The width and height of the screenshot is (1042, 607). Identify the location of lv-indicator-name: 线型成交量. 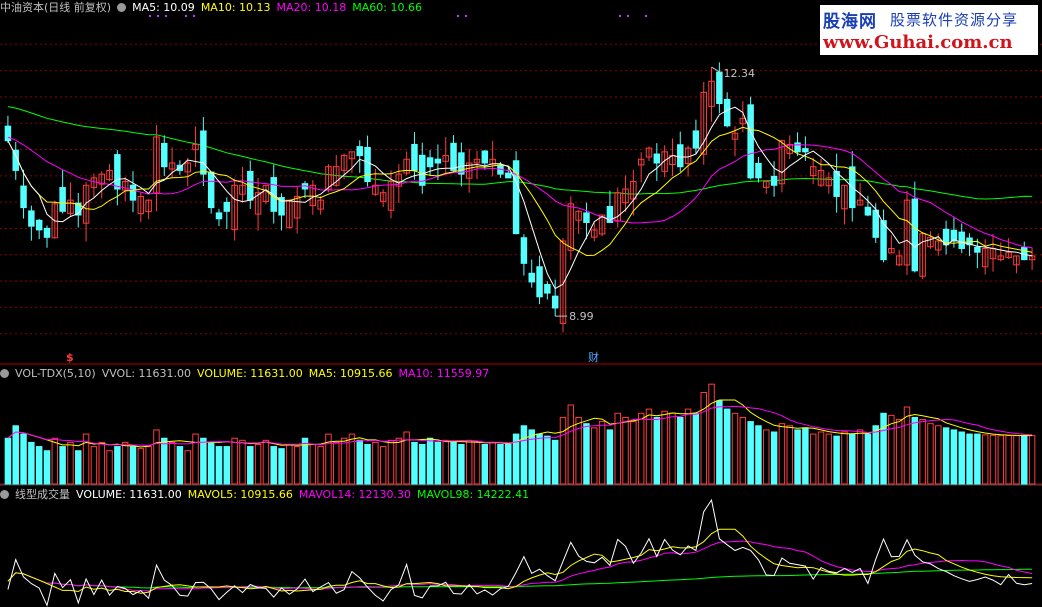
(42, 494).